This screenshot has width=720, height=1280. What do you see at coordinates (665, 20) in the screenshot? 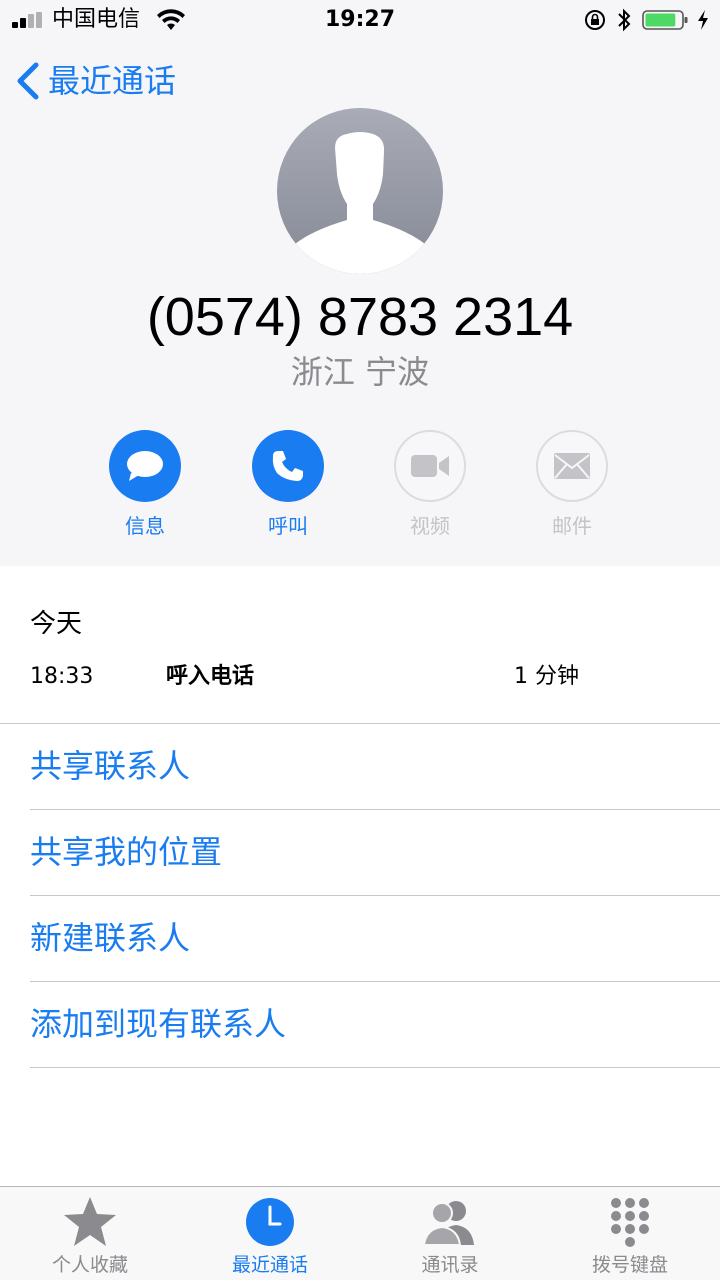
I see `battery-icon` at bounding box center [665, 20].